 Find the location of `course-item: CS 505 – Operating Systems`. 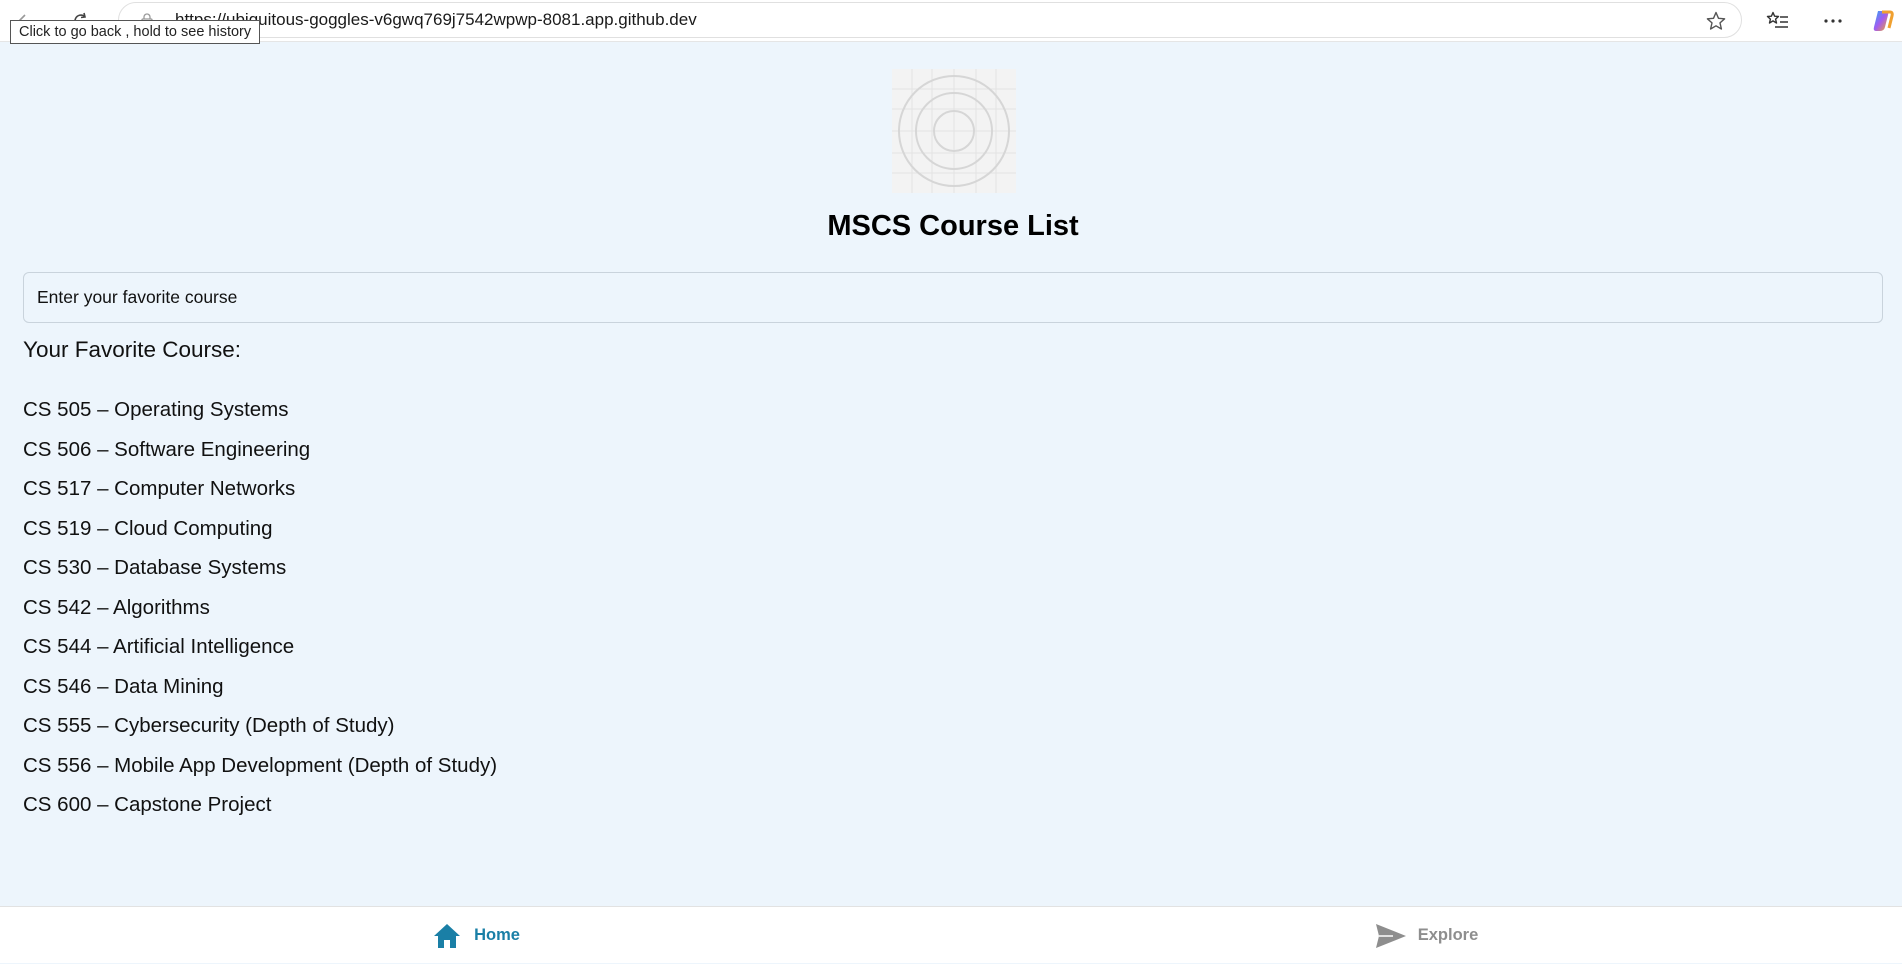

course-item: CS 505 – Operating Systems is located at coordinates (260, 410).